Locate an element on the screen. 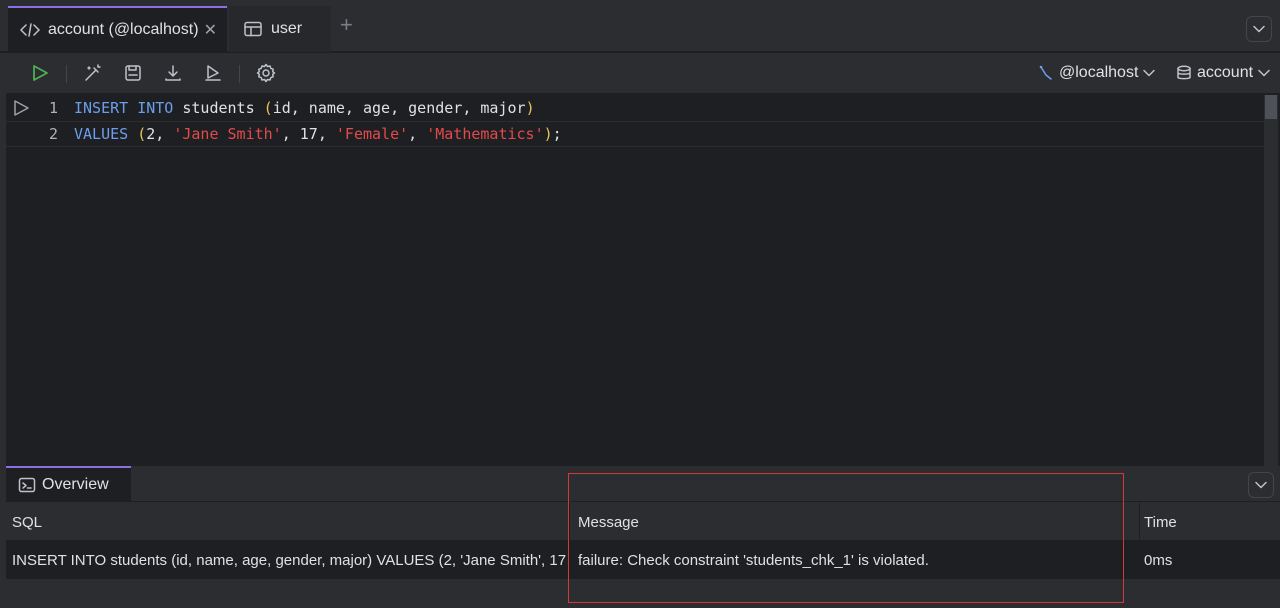 Image resolution: width=1280 pixels, height=608 pixels. column-header-message: Message is located at coordinates (855, 522).